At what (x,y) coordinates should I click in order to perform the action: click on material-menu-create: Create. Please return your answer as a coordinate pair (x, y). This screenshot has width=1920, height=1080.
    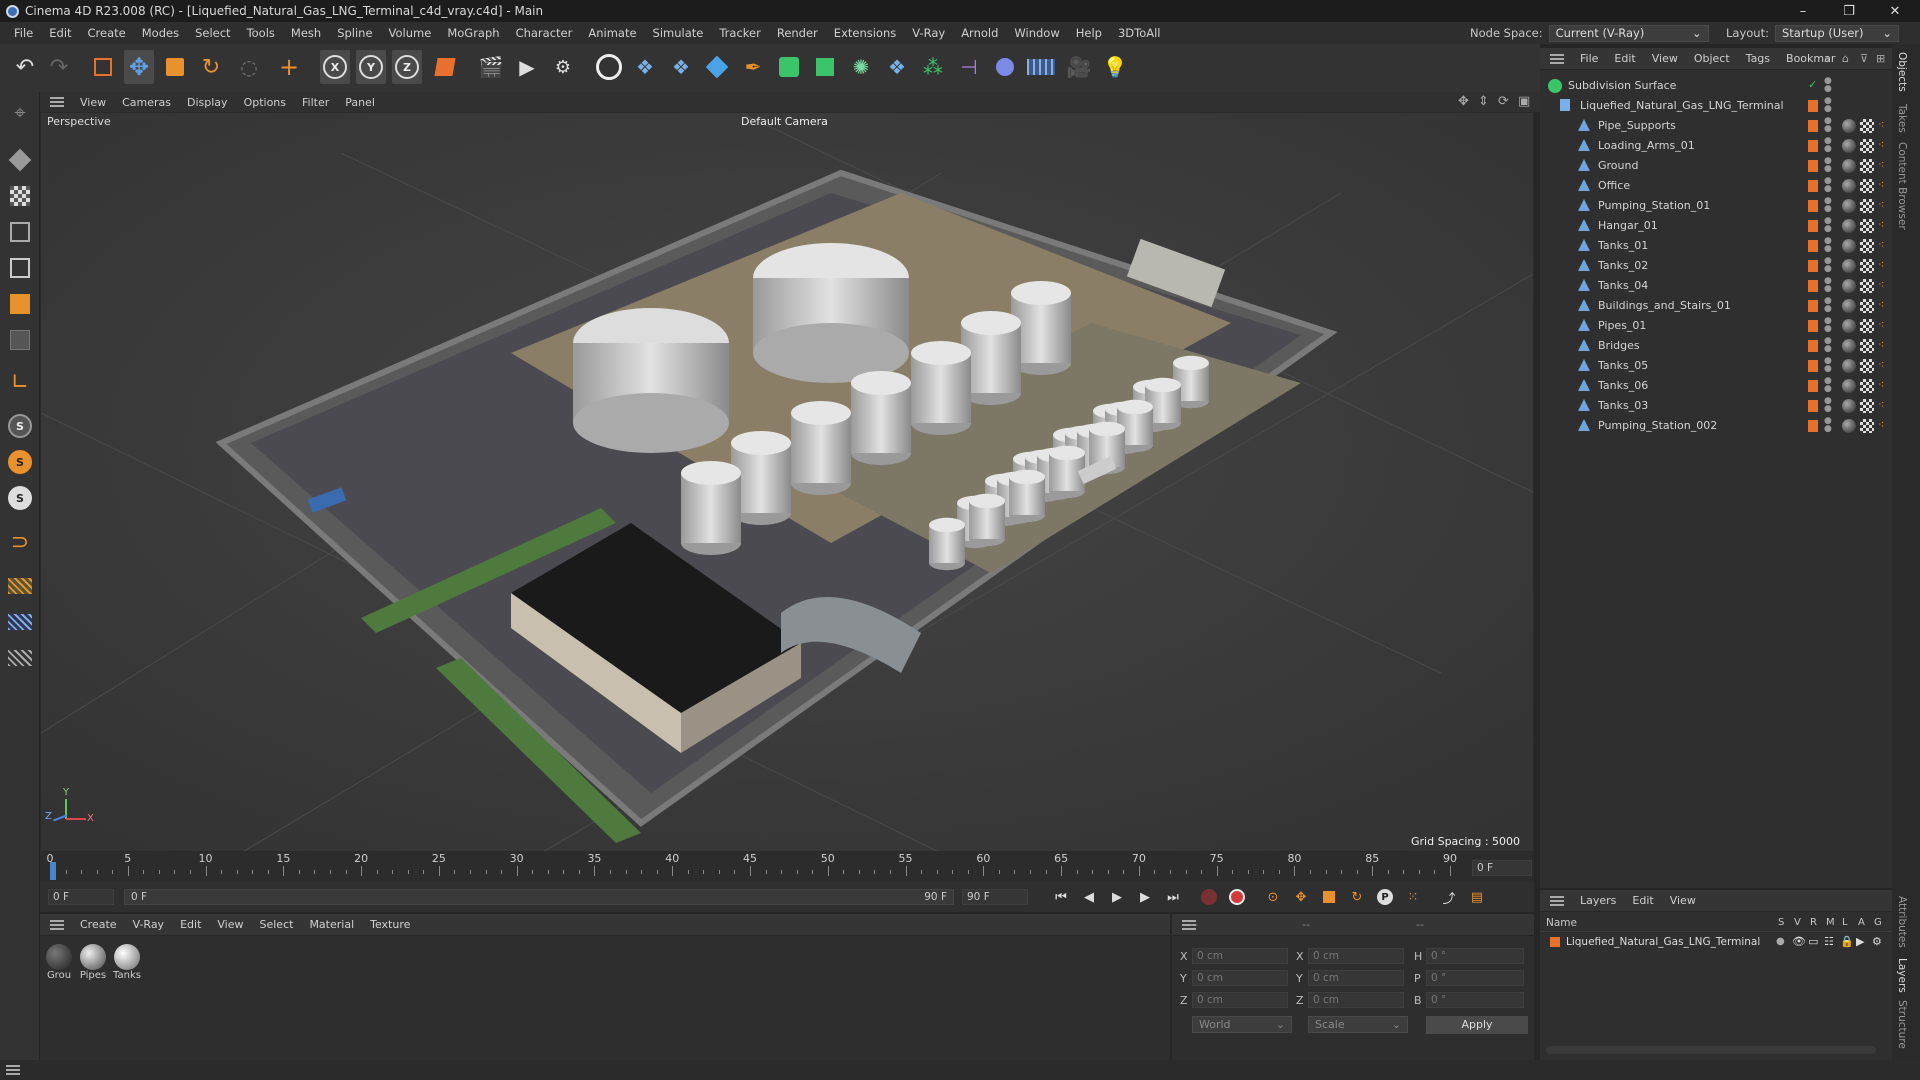
    Looking at the image, I should click on (98, 924).